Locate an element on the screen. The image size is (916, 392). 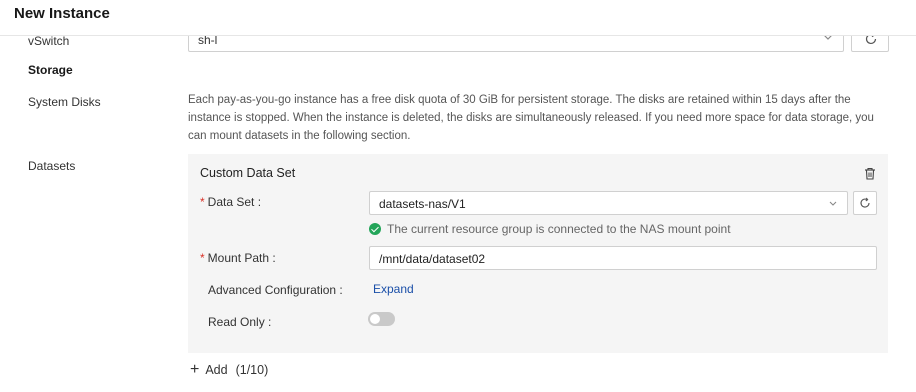
system-disks-label: System Disks is located at coordinates (64, 102).